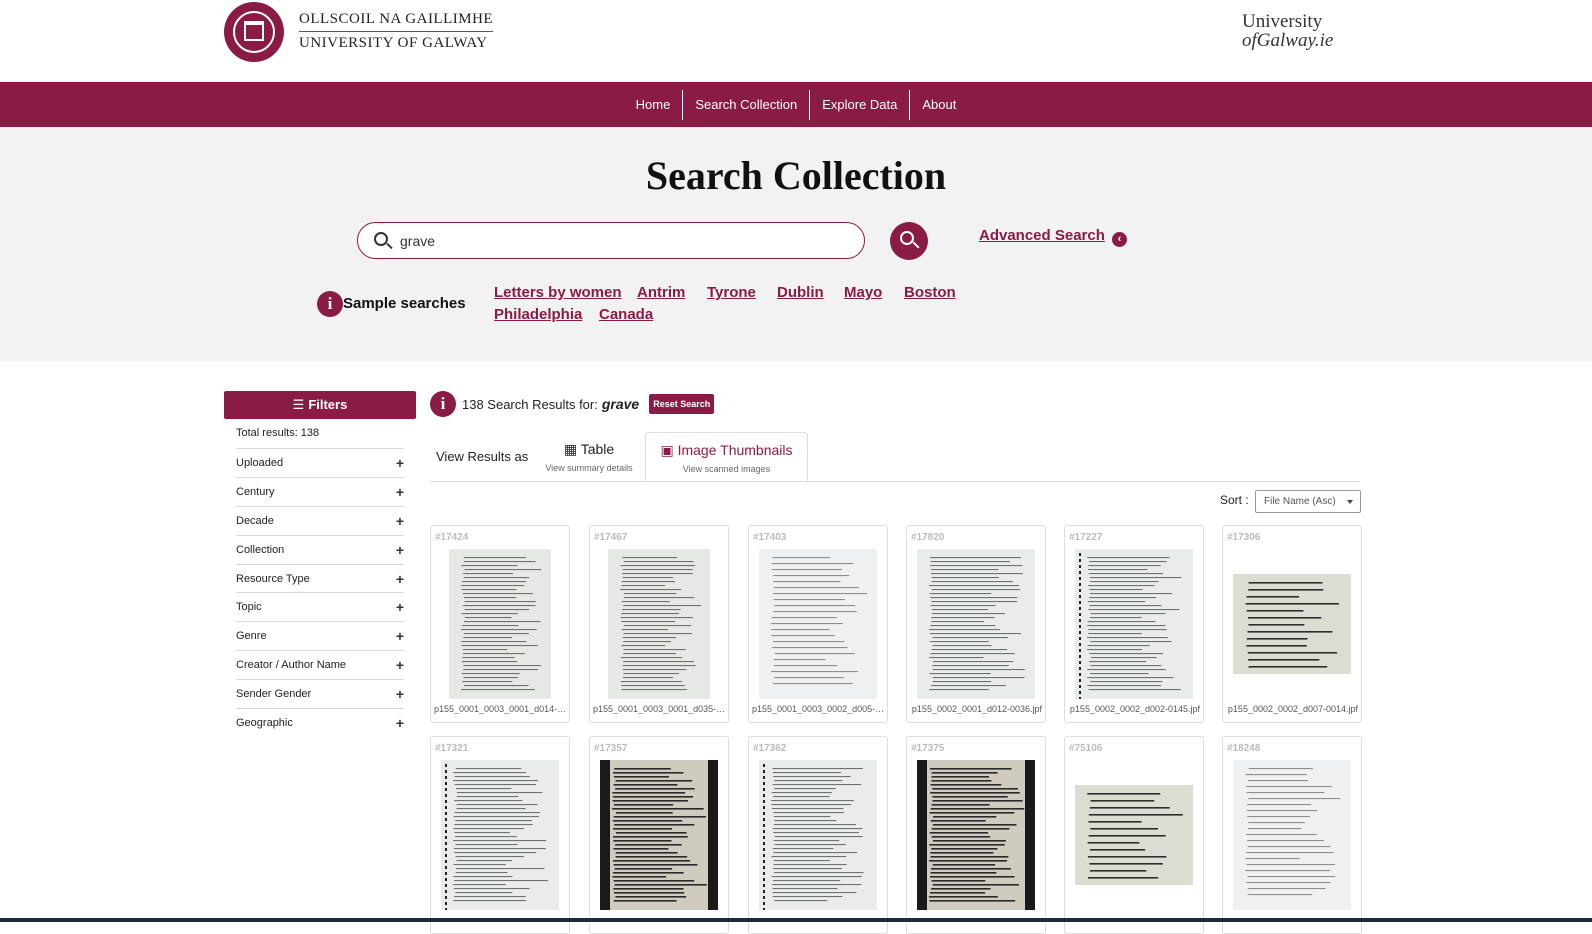  What do you see at coordinates (928, 748) in the screenshot?
I see `thumbnail-id: #17375` at bounding box center [928, 748].